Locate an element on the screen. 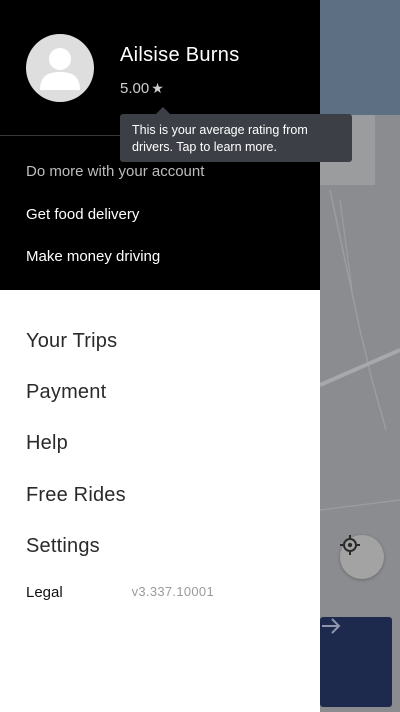  person-silhouette-icon is located at coordinates (60, 69).